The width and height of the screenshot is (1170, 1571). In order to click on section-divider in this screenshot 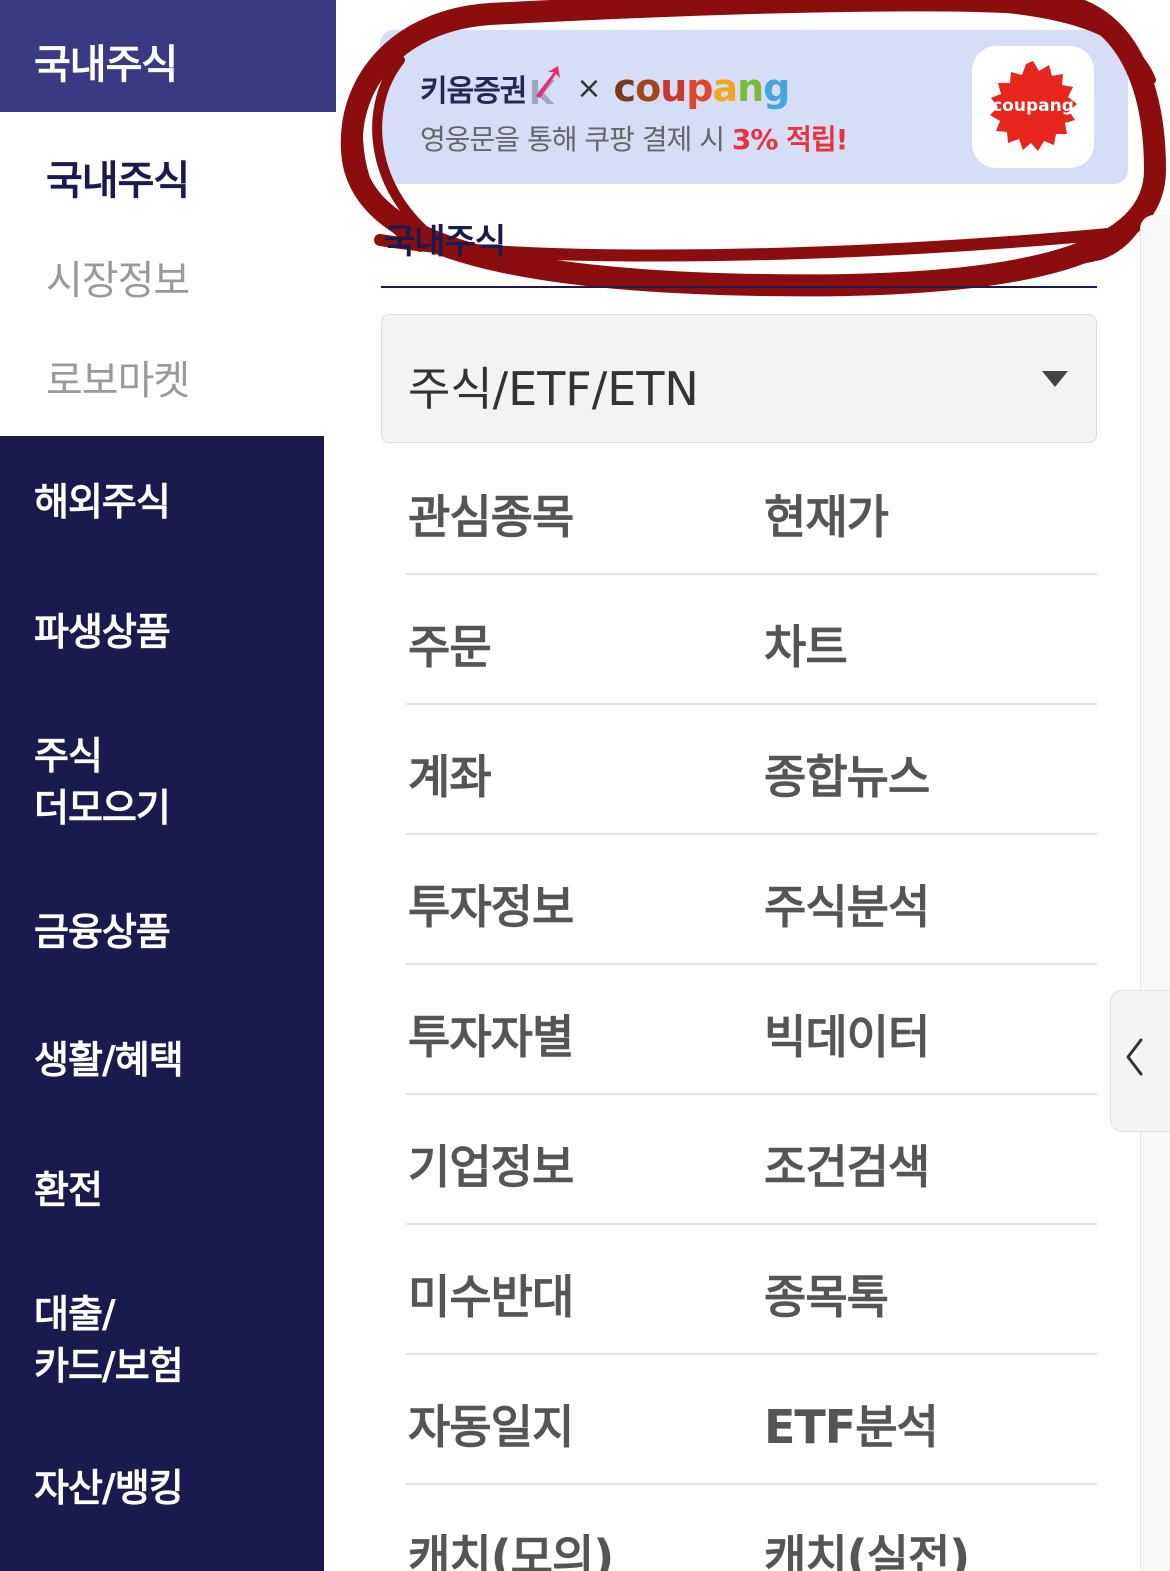, I will do `click(739, 287)`.